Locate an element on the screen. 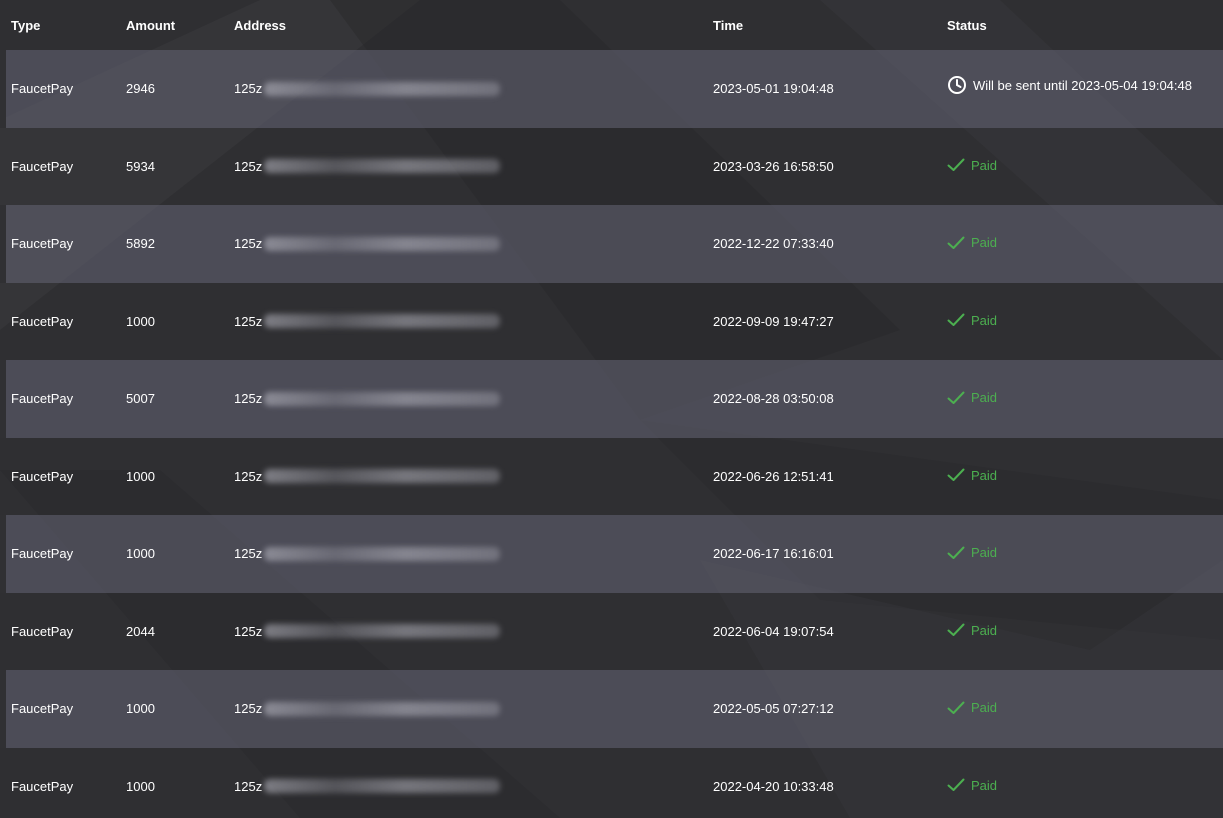 Image resolution: width=1223 pixels, height=818 pixels. table-row: FaucetPay 1000 125z 2022-06-17 16:16:01 Paid is located at coordinates (611, 554).